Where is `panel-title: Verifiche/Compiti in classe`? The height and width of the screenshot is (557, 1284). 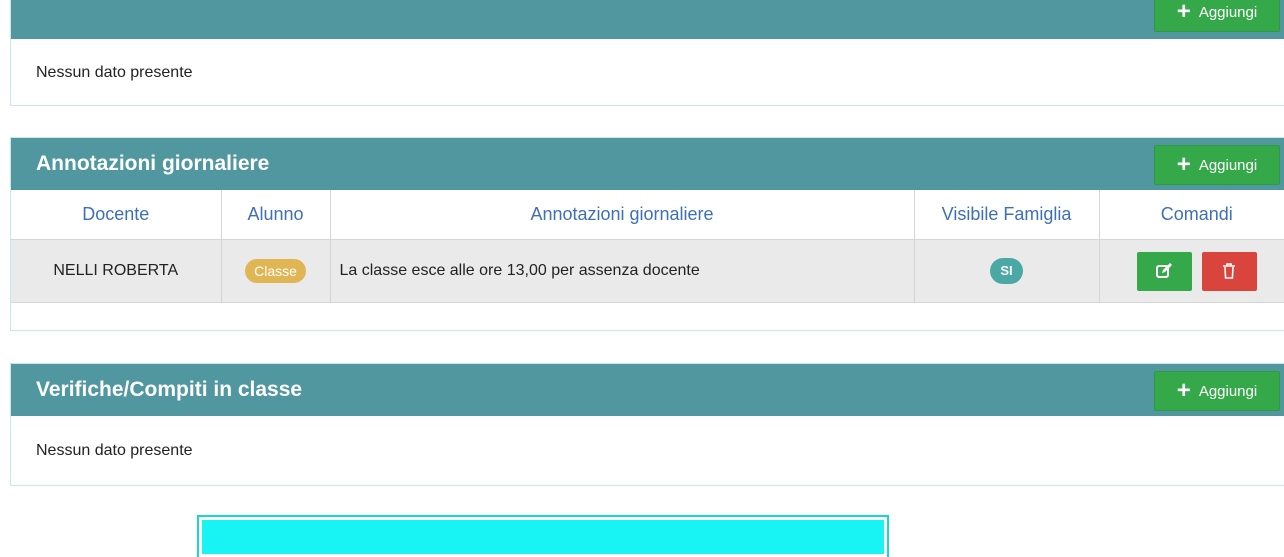 panel-title: Verifiche/Compiti in classe is located at coordinates (169, 389).